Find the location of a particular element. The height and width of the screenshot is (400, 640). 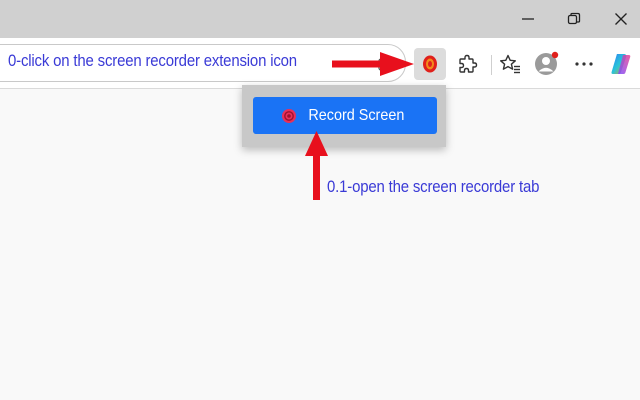

annotation-arrows is located at coordinates (359, 126).